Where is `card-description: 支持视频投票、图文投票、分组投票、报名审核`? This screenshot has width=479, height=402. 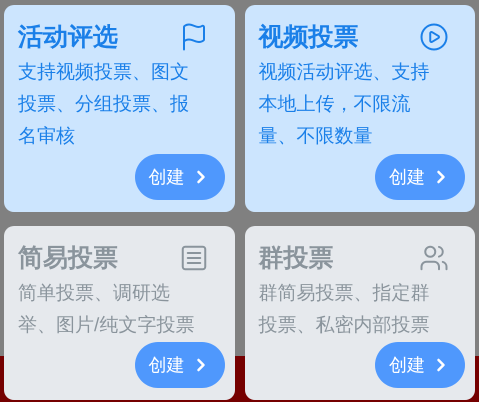 card-description: 支持视频投票、图文投票、分组投票、报名审核 is located at coordinates (104, 105).